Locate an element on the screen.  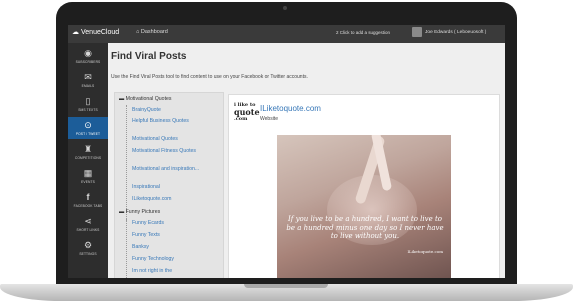
page-title: Find Viral Posts is located at coordinates (149, 56).